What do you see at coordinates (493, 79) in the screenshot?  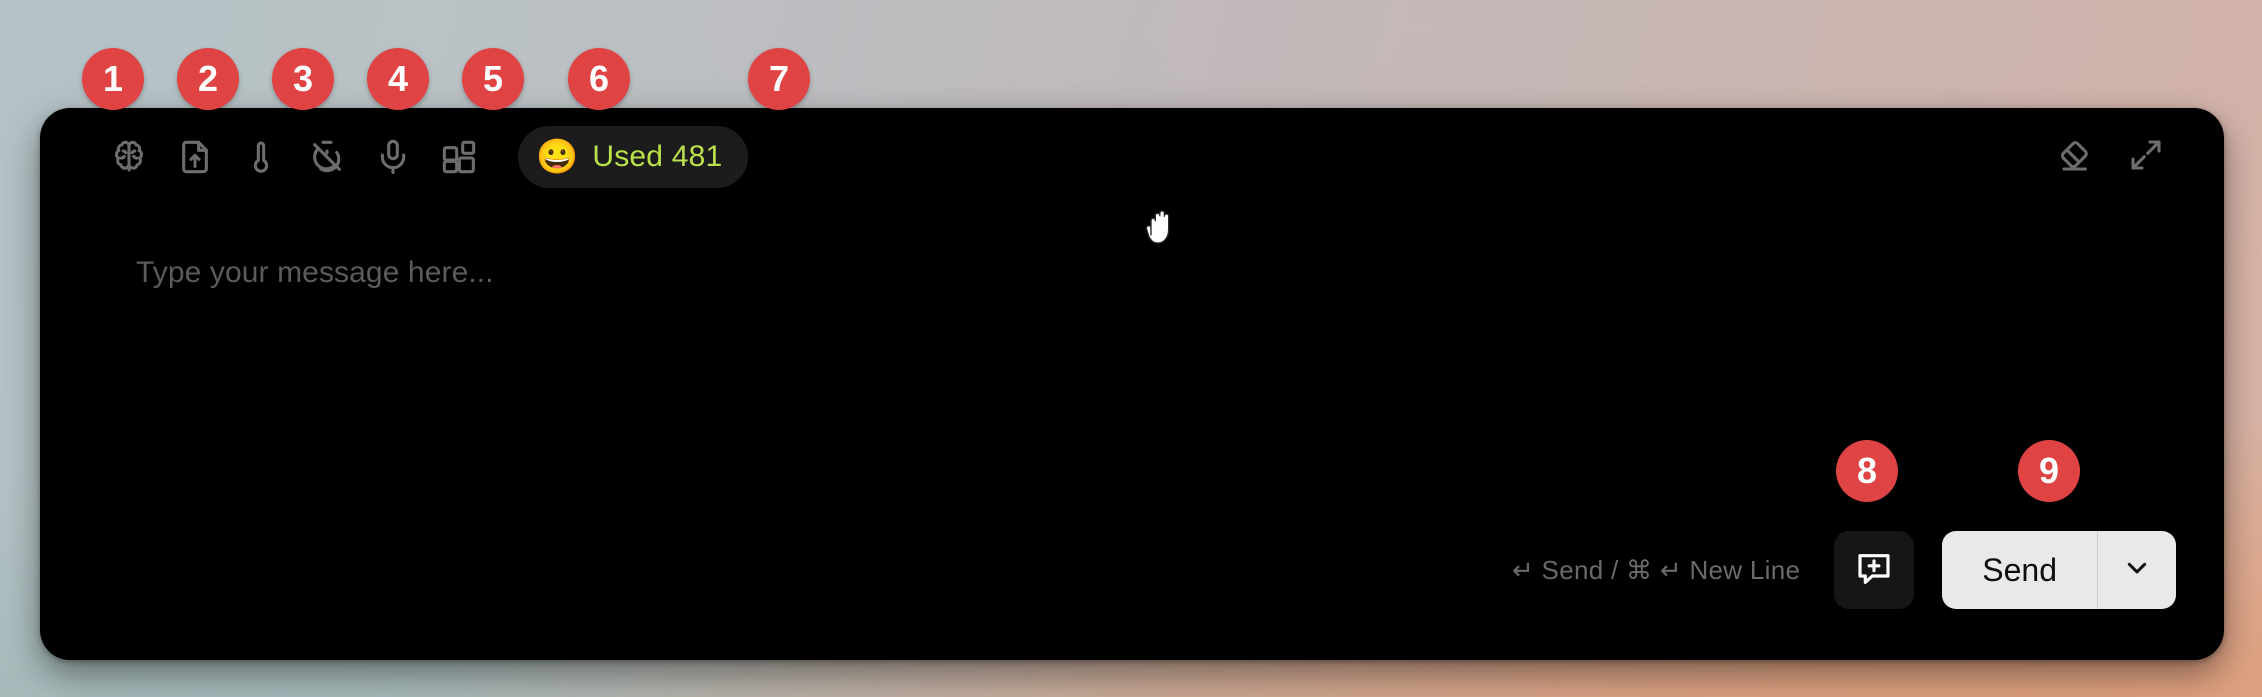 I see `annotation-marker-5: 5` at bounding box center [493, 79].